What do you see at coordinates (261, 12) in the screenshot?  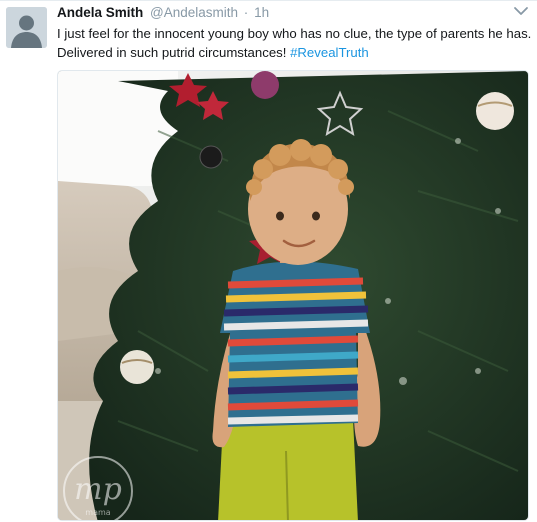 I see `tweet-timestamp: 1h` at bounding box center [261, 12].